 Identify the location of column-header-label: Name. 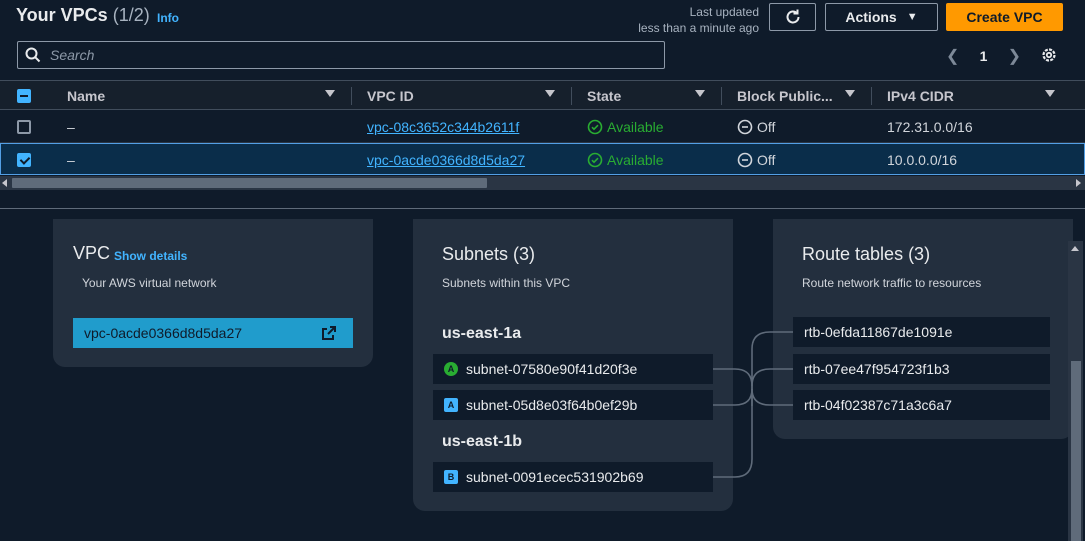
(86, 95).